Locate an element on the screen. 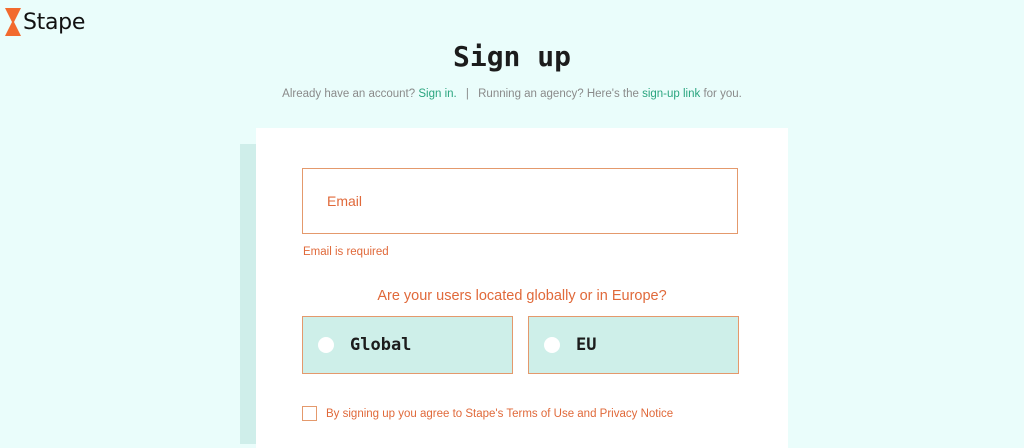 This screenshot has height=448, width=1024. agency-suffix-text: for you. is located at coordinates (722, 94).